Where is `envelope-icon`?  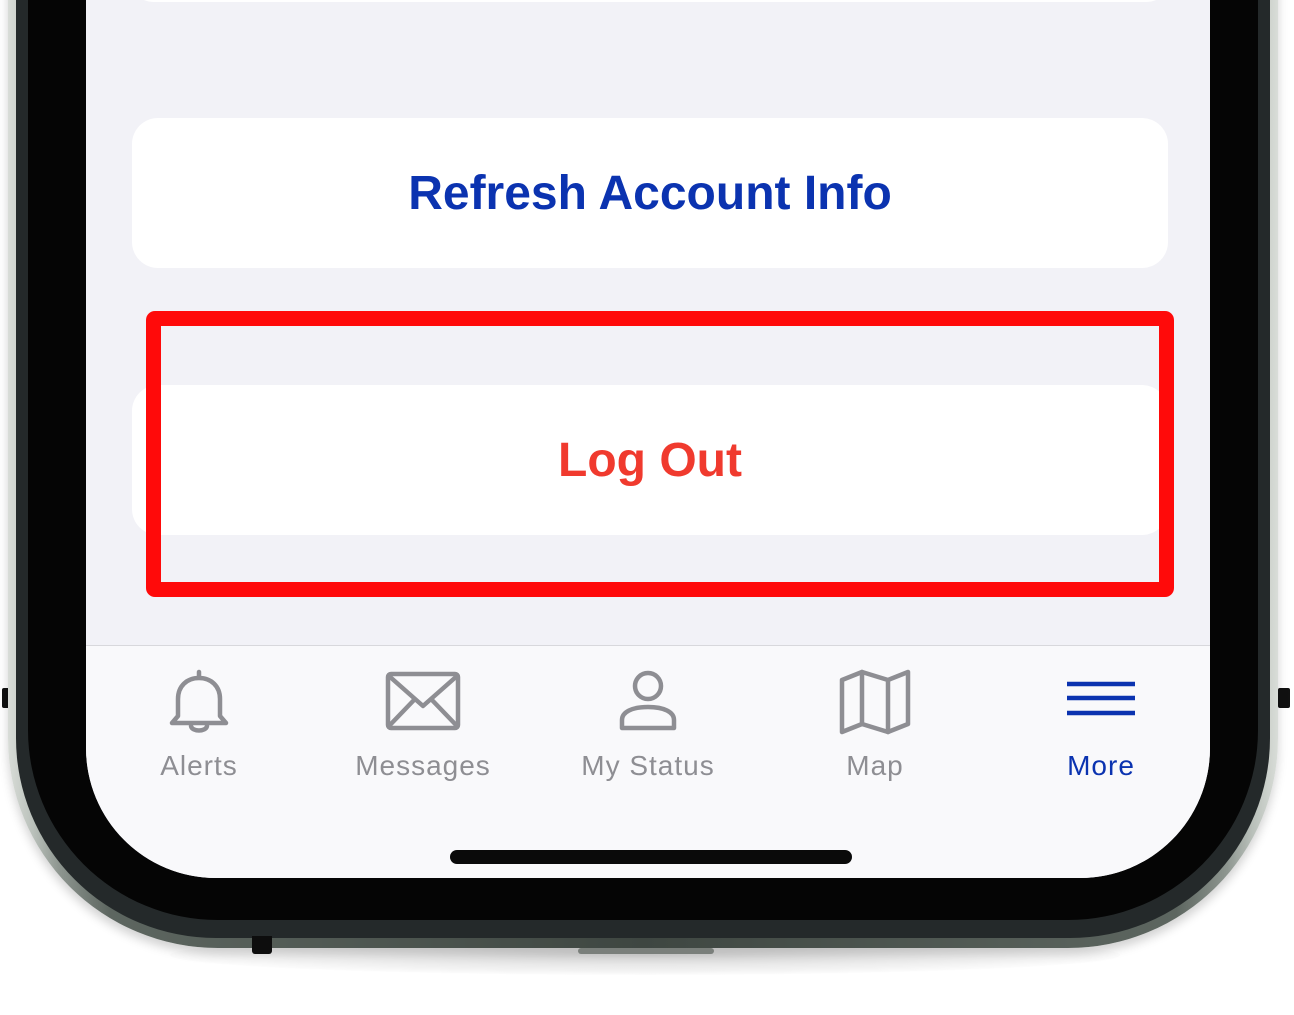
envelope-icon is located at coordinates (423, 701).